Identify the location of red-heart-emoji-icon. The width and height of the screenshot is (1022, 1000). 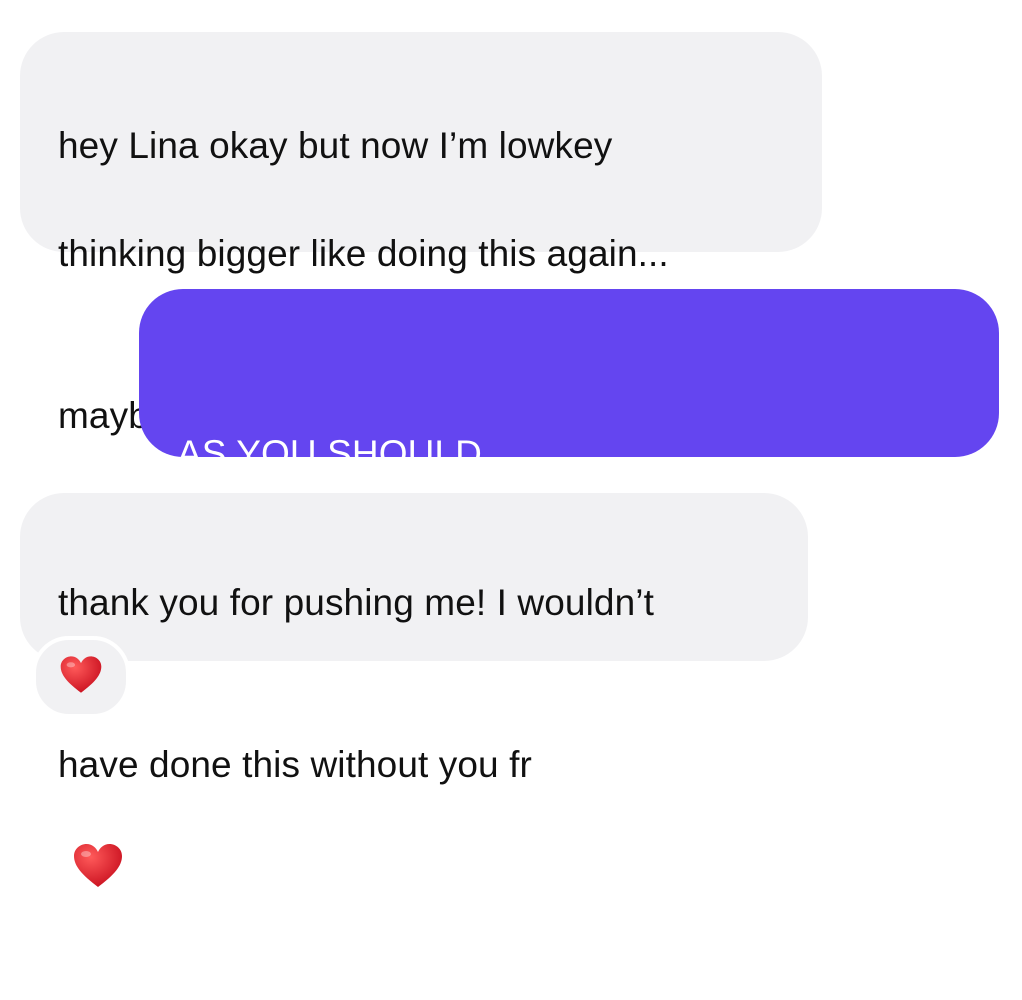
(98, 866).